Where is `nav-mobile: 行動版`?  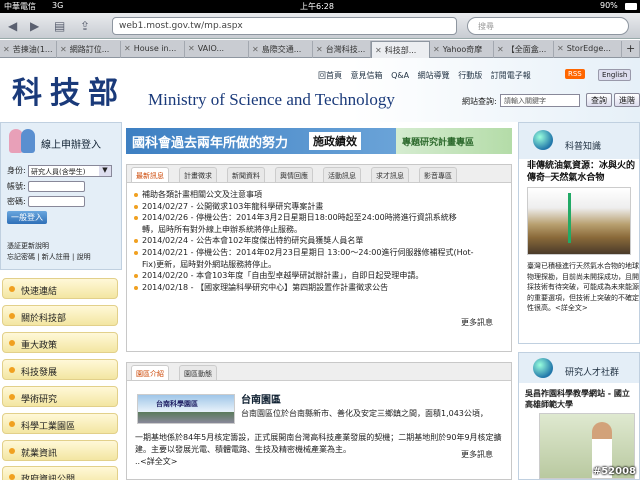
nav-mobile: 行動版 is located at coordinates (470, 75).